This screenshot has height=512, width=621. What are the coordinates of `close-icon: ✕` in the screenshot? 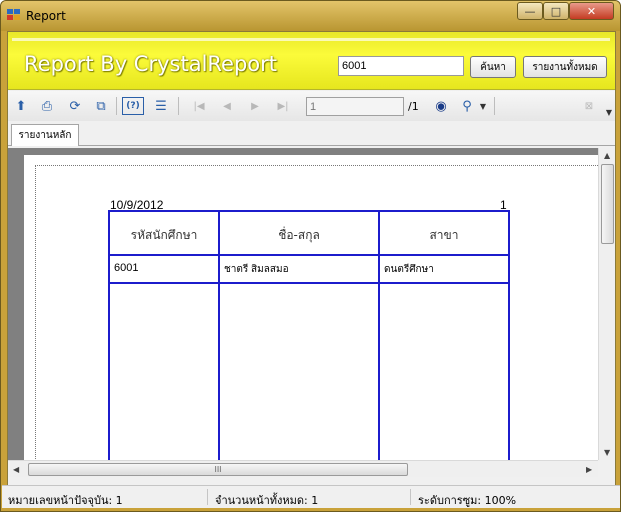 It's located at (591, 11).